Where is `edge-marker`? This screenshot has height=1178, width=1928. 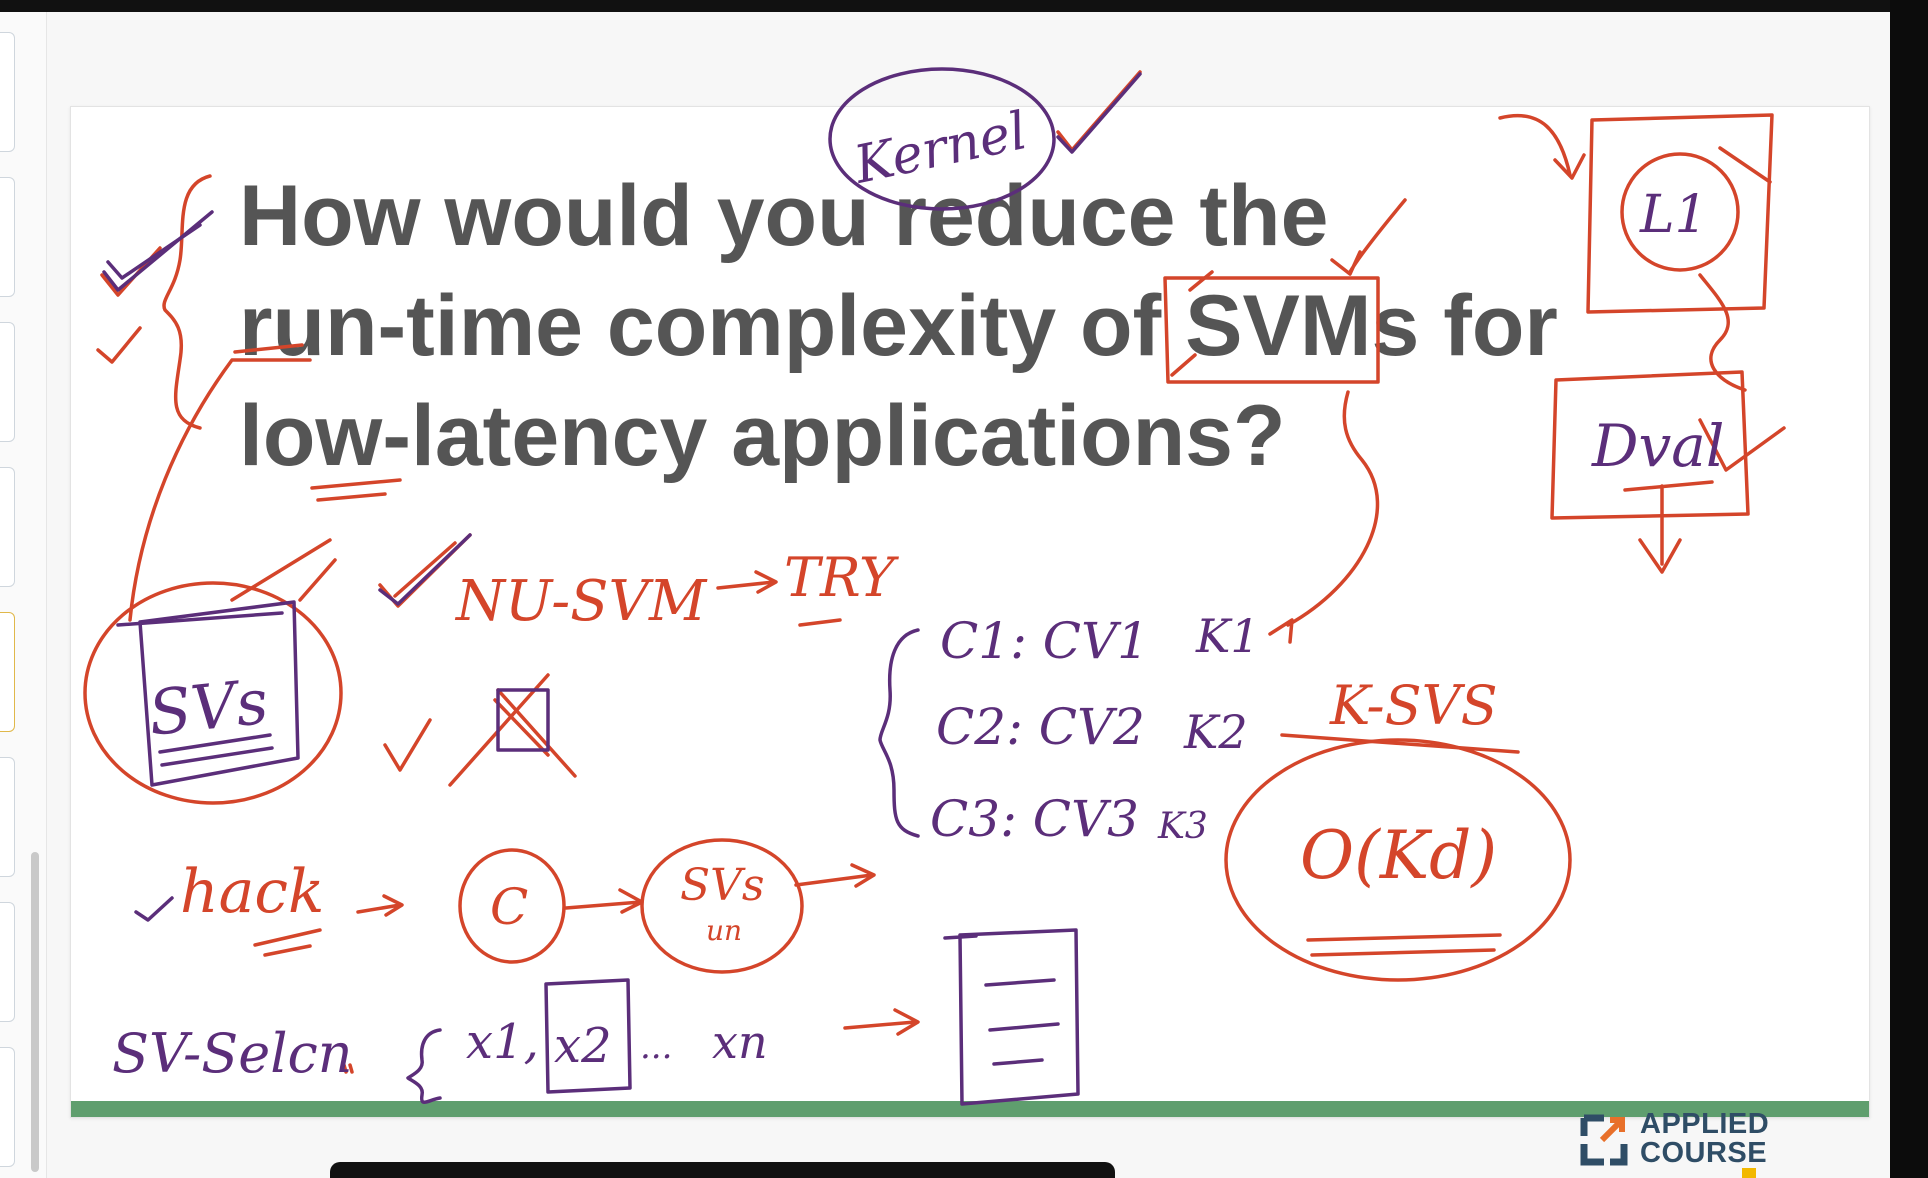 edge-marker is located at coordinates (1749, 1173).